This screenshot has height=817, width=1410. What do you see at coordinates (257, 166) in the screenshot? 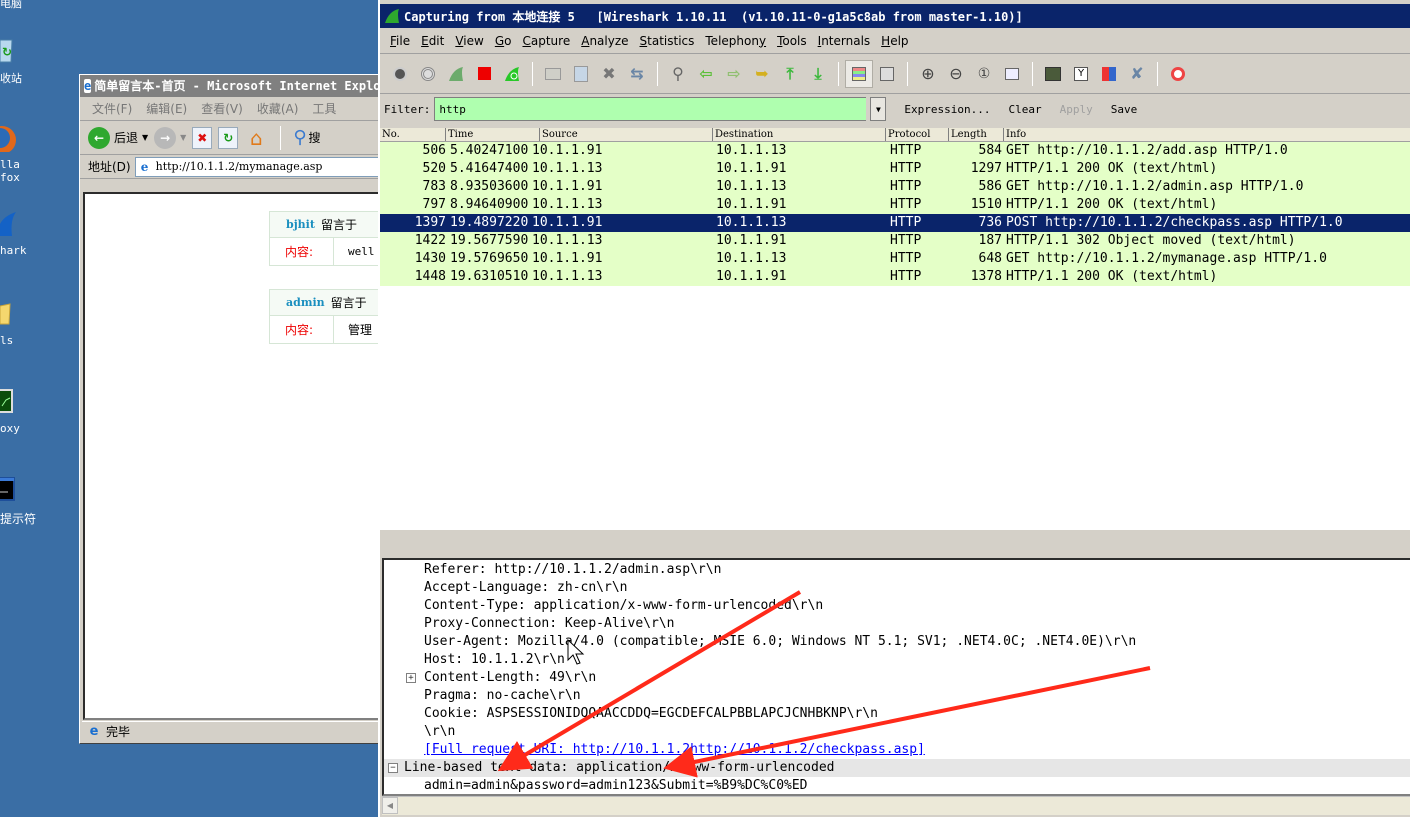
I see `address-input: e http://10.1.1.2/mymanage.asp` at bounding box center [257, 166].